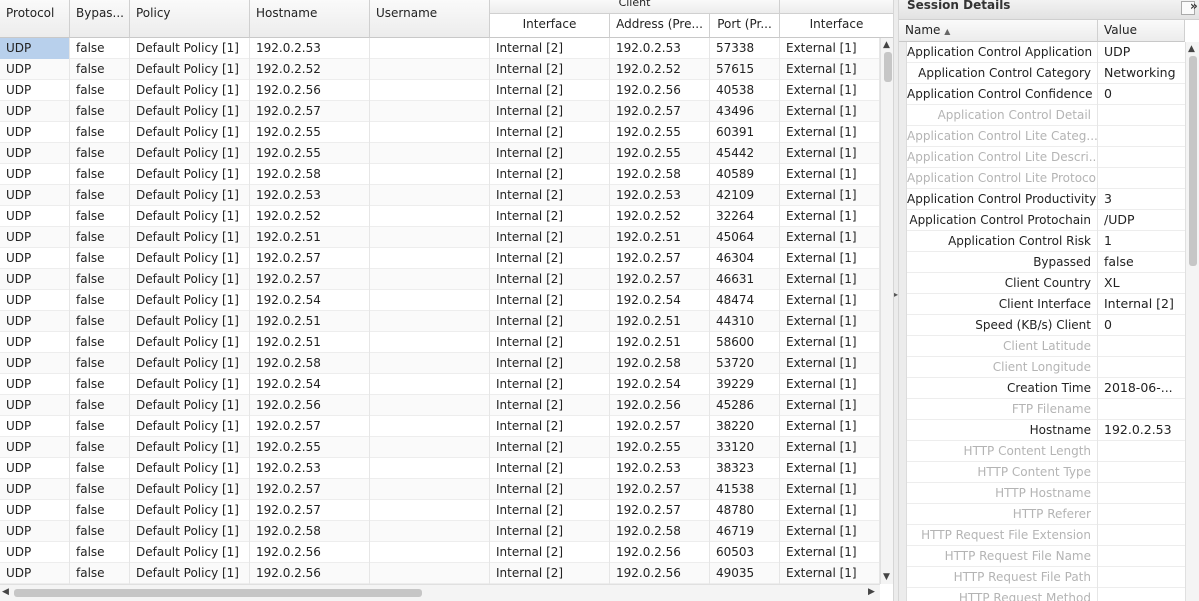  Describe the element at coordinates (440, 592) in the screenshot. I see `grid-horizontal-scrollbar: ◀ ▶` at that location.